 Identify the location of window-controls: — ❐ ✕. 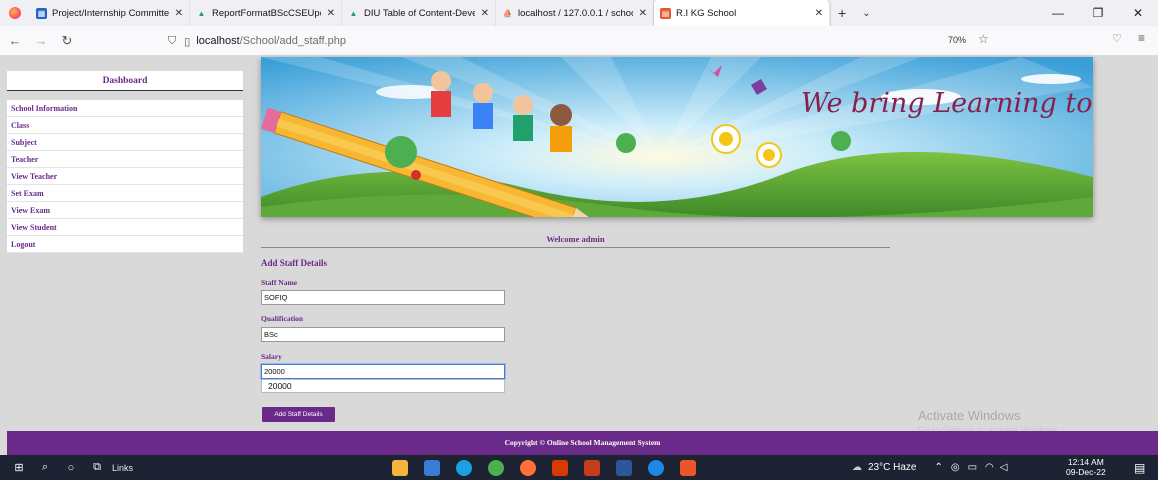
(1098, 13).